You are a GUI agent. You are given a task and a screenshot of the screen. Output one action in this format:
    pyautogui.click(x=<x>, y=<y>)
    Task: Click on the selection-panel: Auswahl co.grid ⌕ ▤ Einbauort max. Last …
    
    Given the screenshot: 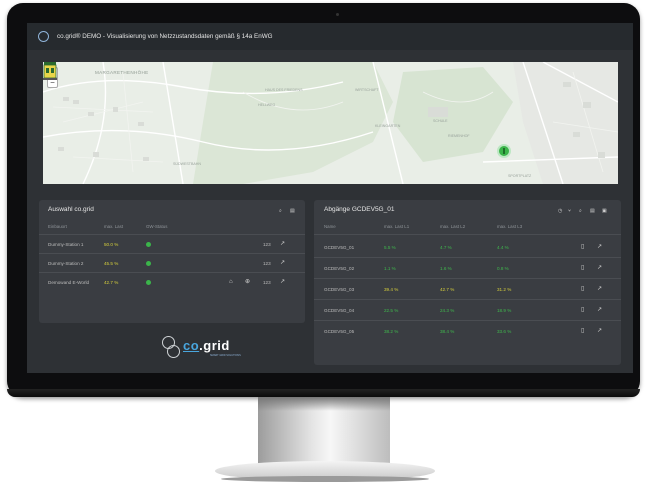 What is the action you would take?
    pyautogui.click(x=172, y=261)
    